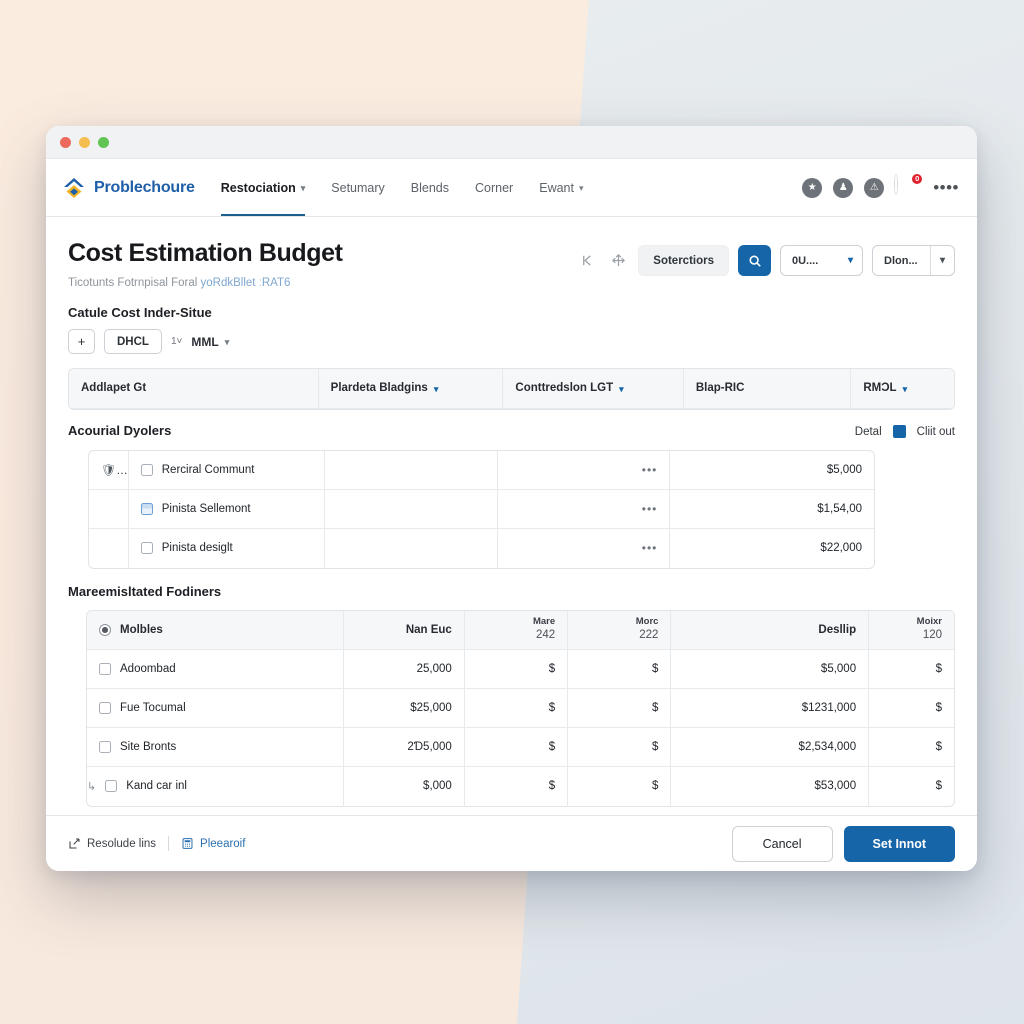  What do you see at coordinates (911, 630) in the screenshot?
I see `column-header: Moixr 120` at bounding box center [911, 630].